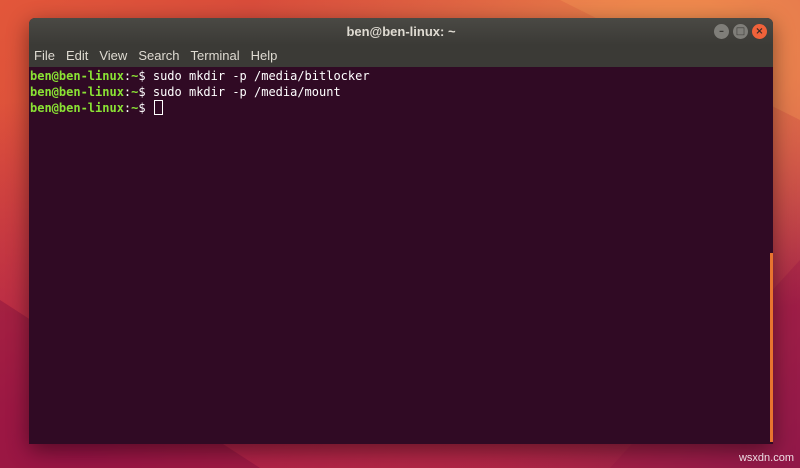 The image size is (800, 468). What do you see at coordinates (246, 92) in the screenshot?
I see `command-text: sudo mkdir -p /media/mount` at bounding box center [246, 92].